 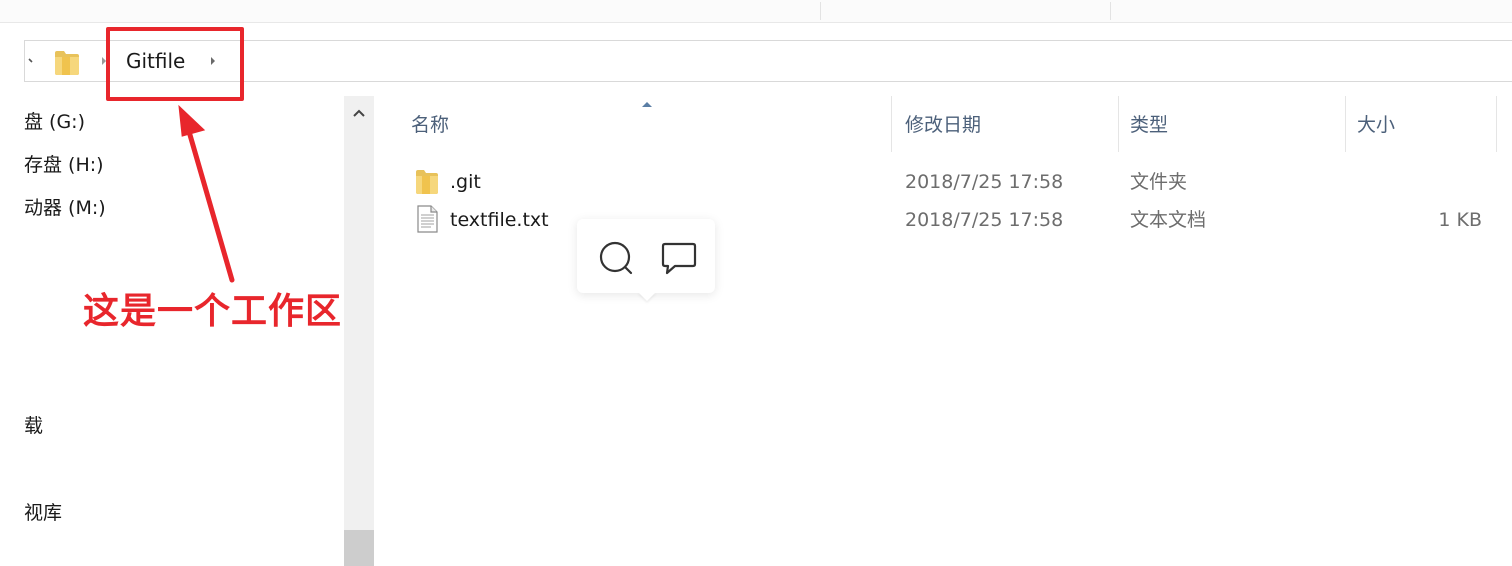 I want to click on nav-item-drive-g: 盘 (G:), so click(x=54, y=122).